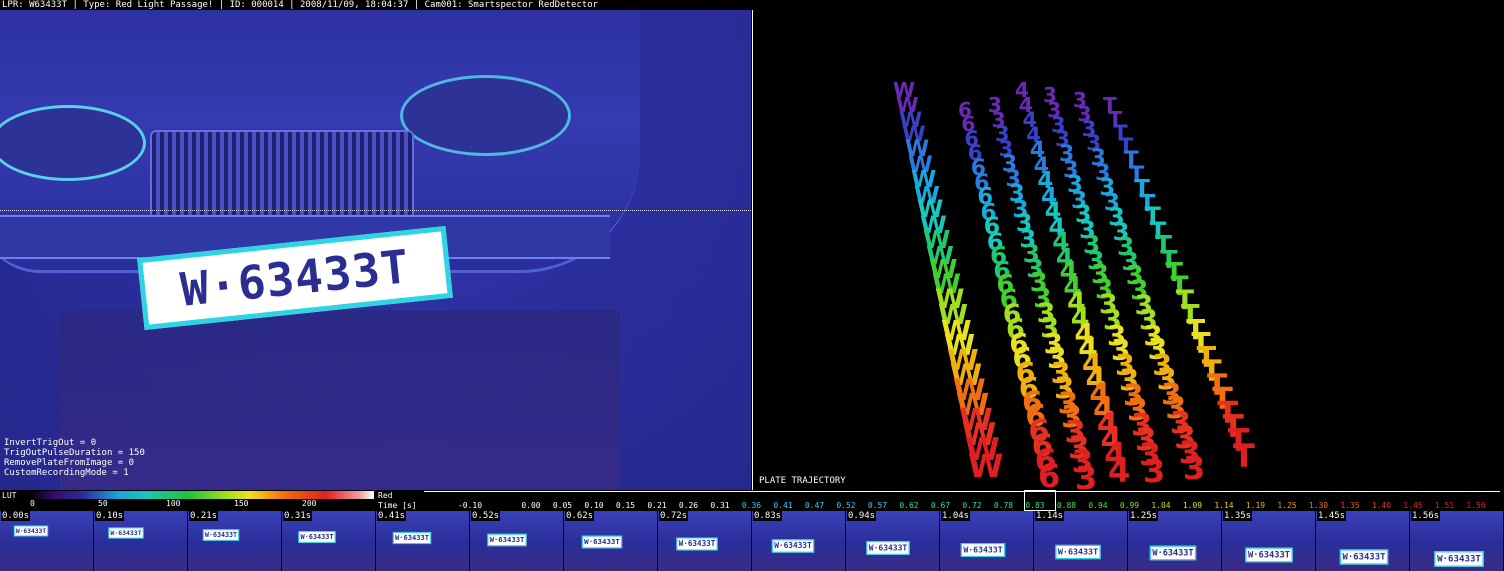  I want to click on time-axis-line, so click(962, 495).